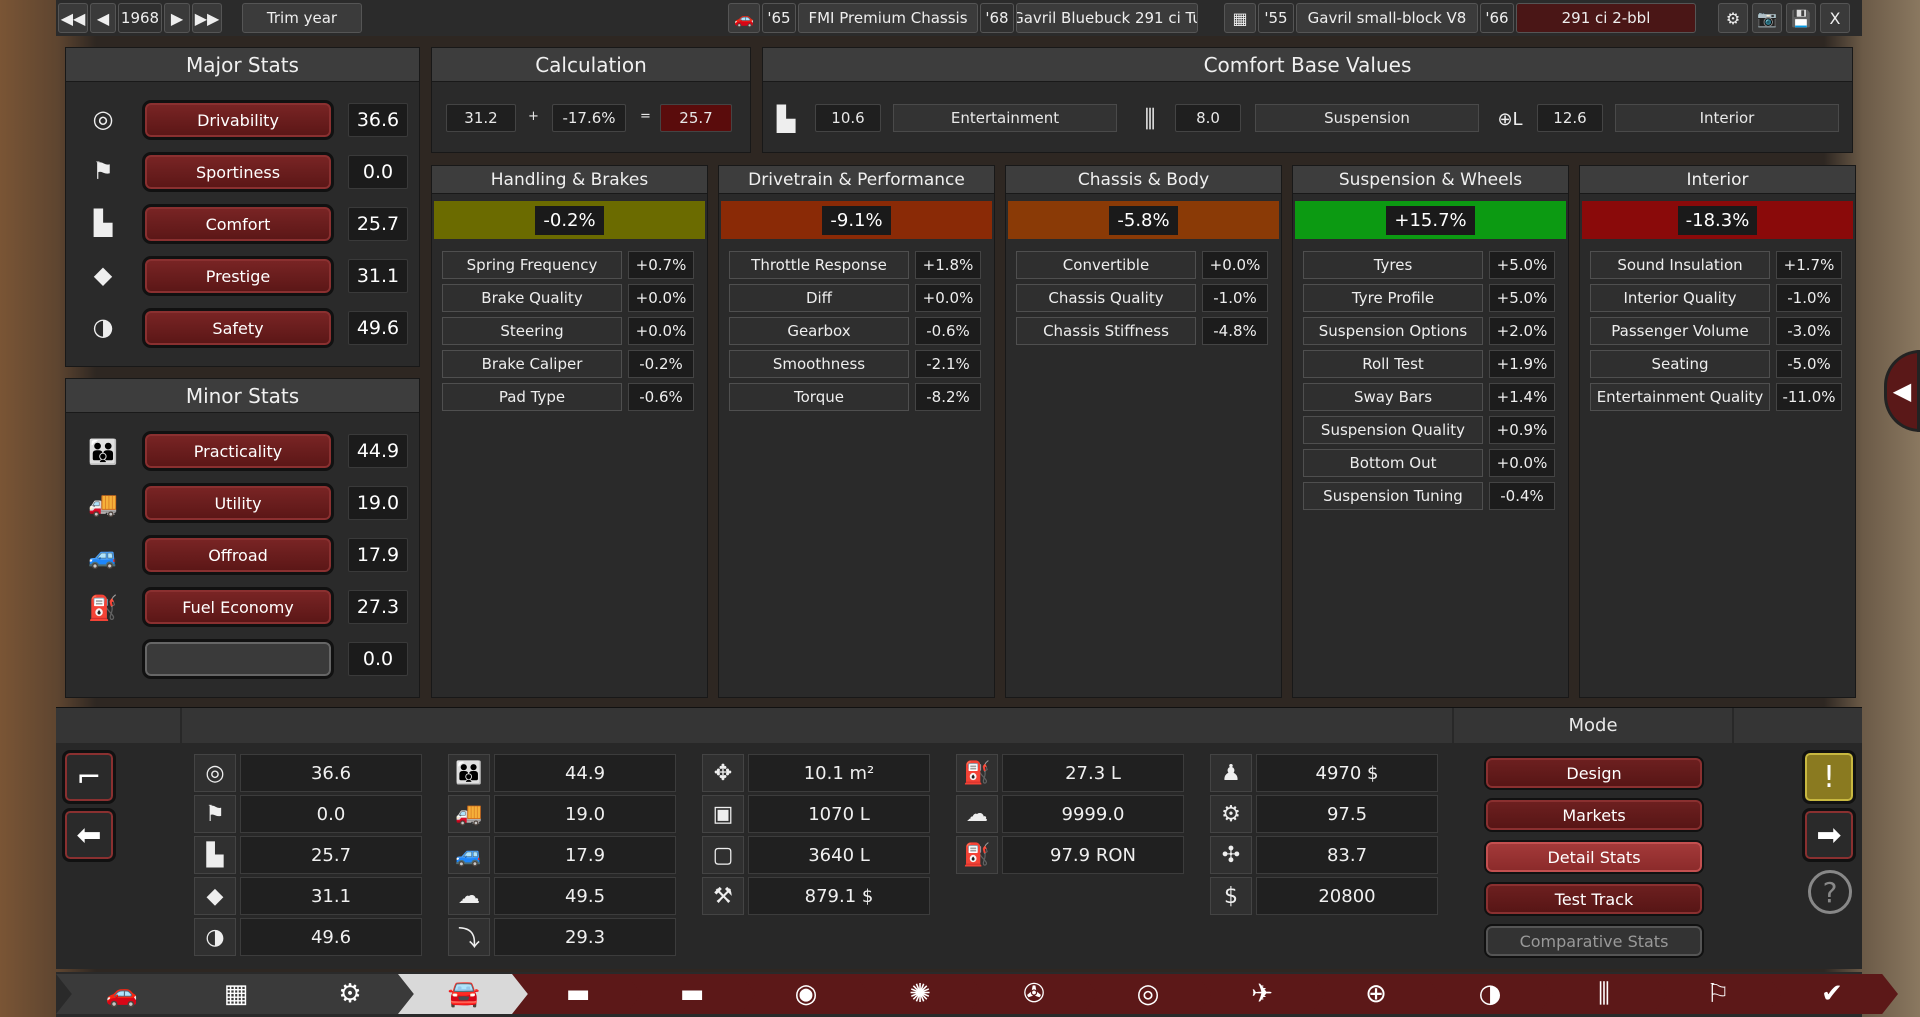 Image resolution: width=1920 pixels, height=1017 pixels. I want to click on factor-name: Bottom Out, so click(1393, 463).